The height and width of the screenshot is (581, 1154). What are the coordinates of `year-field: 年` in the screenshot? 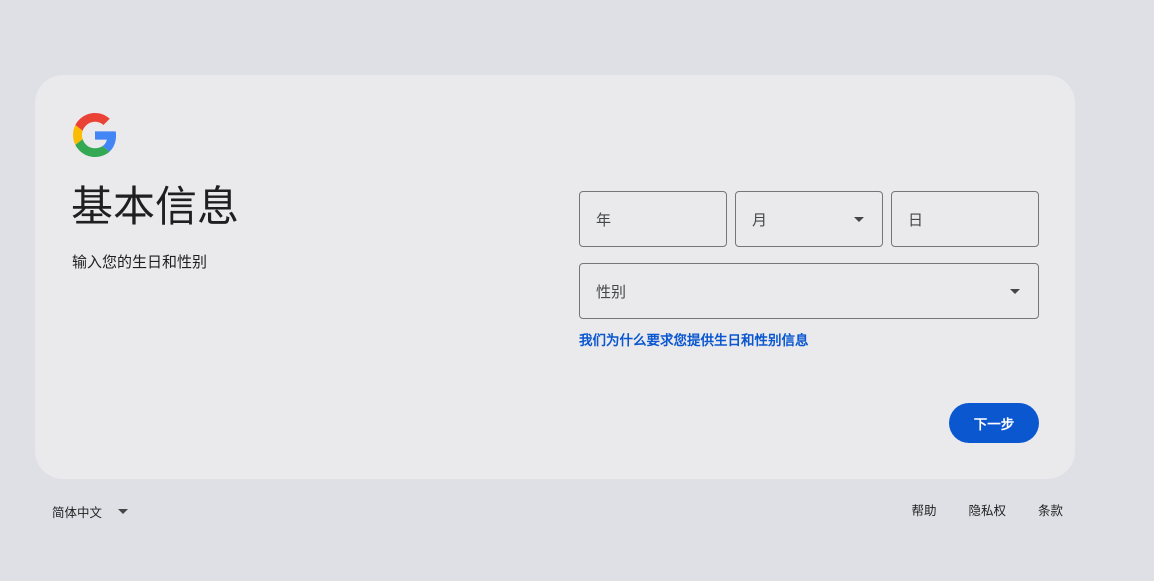 It's located at (653, 219).